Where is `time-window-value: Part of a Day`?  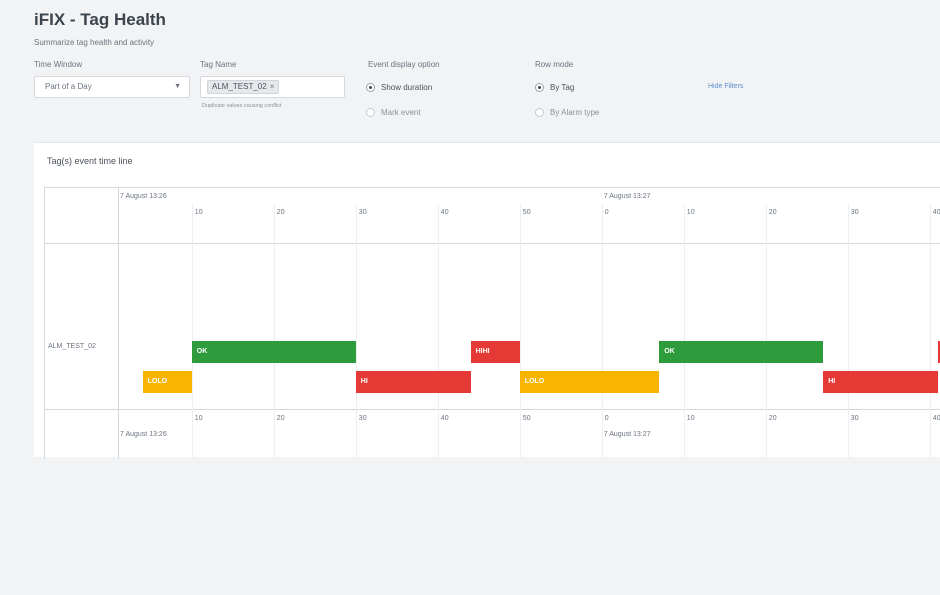
time-window-value: Part of a Day is located at coordinates (68, 86).